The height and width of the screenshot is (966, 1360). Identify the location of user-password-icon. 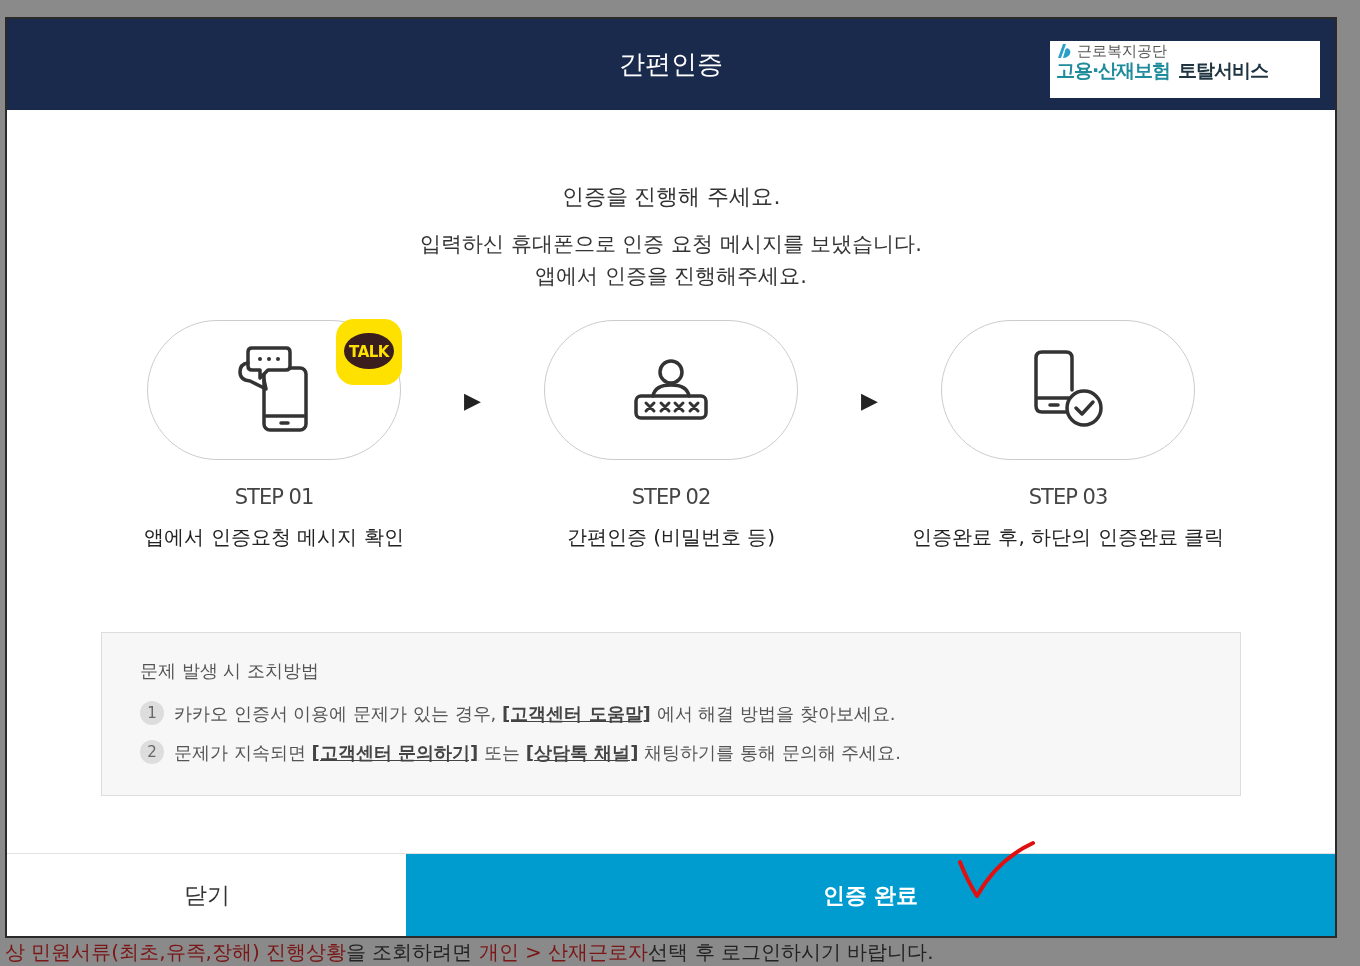
(671, 390).